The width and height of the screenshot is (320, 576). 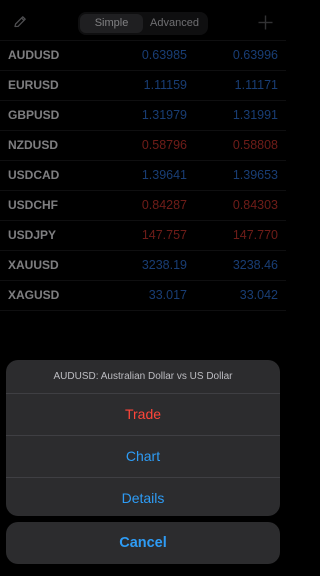 What do you see at coordinates (143, 457) in the screenshot?
I see `chart-button: Chart` at bounding box center [143, 457].